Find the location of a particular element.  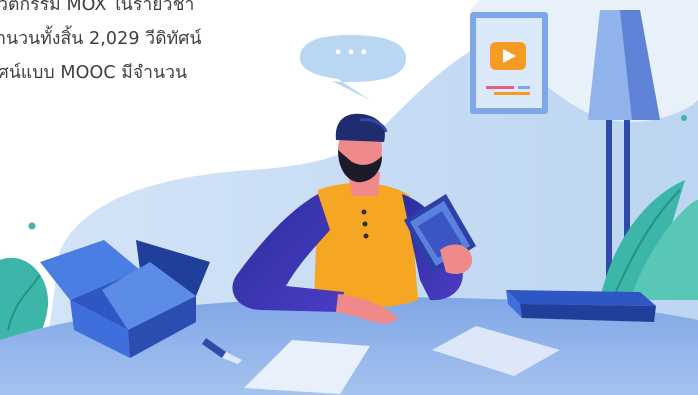

caption-line: ทัศน์แบบ MOOC มีจำนวน is located at coordinates (94, 73).